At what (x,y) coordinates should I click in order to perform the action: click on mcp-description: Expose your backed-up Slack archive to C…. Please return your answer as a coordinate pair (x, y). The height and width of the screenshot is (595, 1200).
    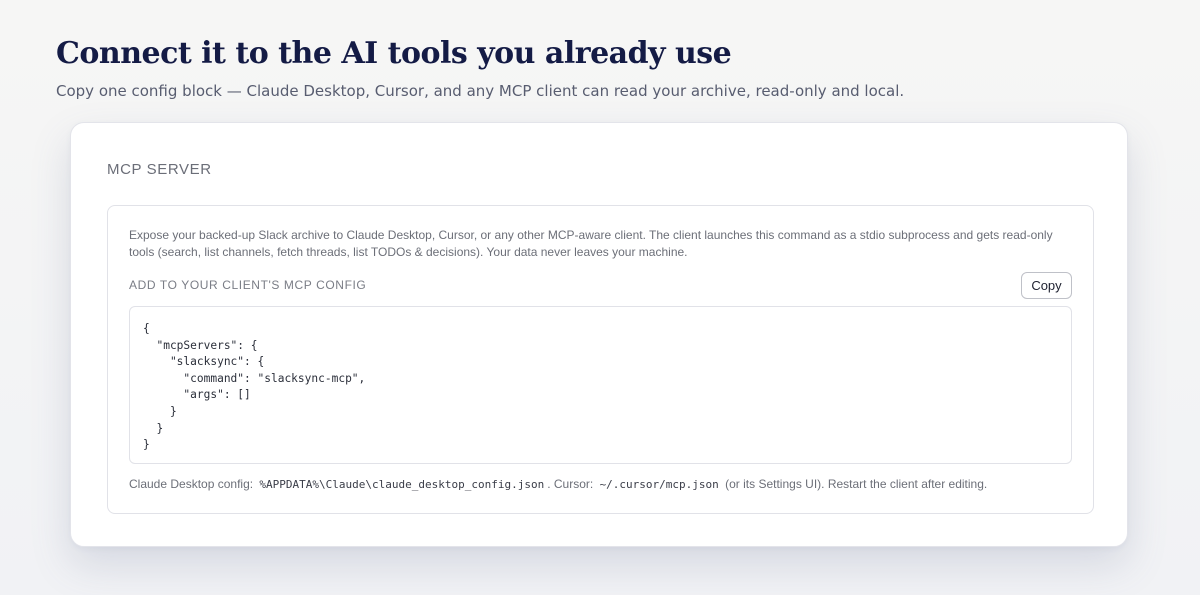
    Looking at the image, I should click on (591, 243).